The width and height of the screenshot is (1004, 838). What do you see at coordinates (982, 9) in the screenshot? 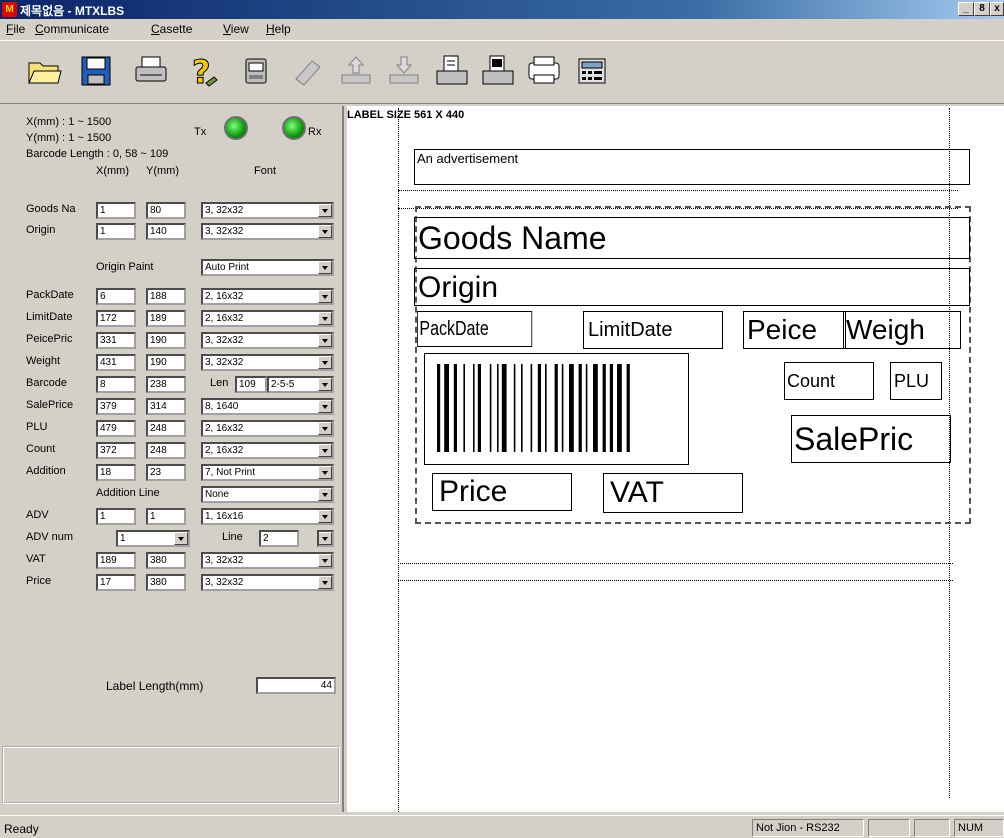
I see `maximize-button: 8` at bounding box center [982, 9].